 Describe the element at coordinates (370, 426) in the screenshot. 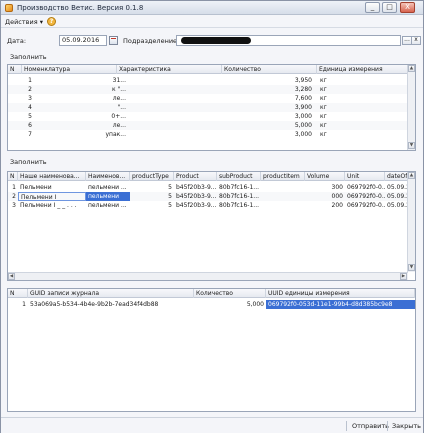

I see `send-button: Отправить` at that location.